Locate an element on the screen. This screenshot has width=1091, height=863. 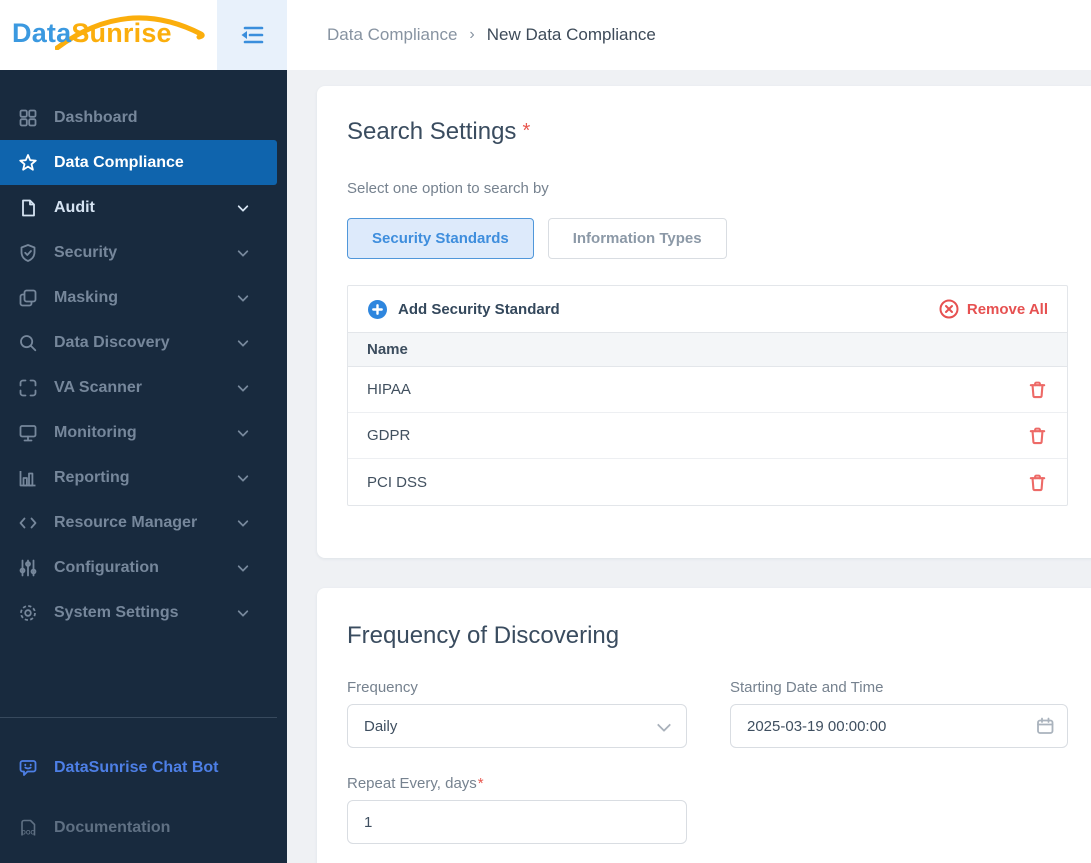
sidebar-item-data-discovery: Data Discovery is located at coordinates (143, 342).